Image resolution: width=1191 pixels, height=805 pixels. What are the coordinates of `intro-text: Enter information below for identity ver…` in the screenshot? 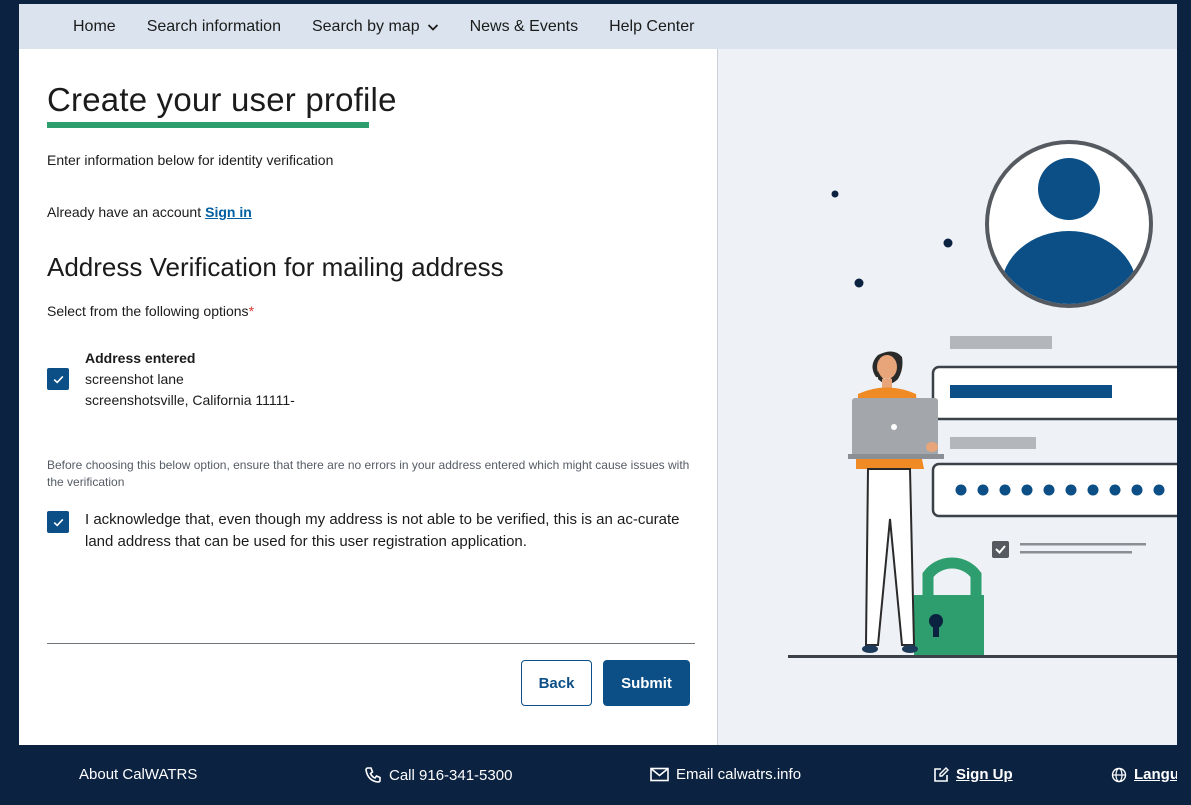 It's located at (190, 160).